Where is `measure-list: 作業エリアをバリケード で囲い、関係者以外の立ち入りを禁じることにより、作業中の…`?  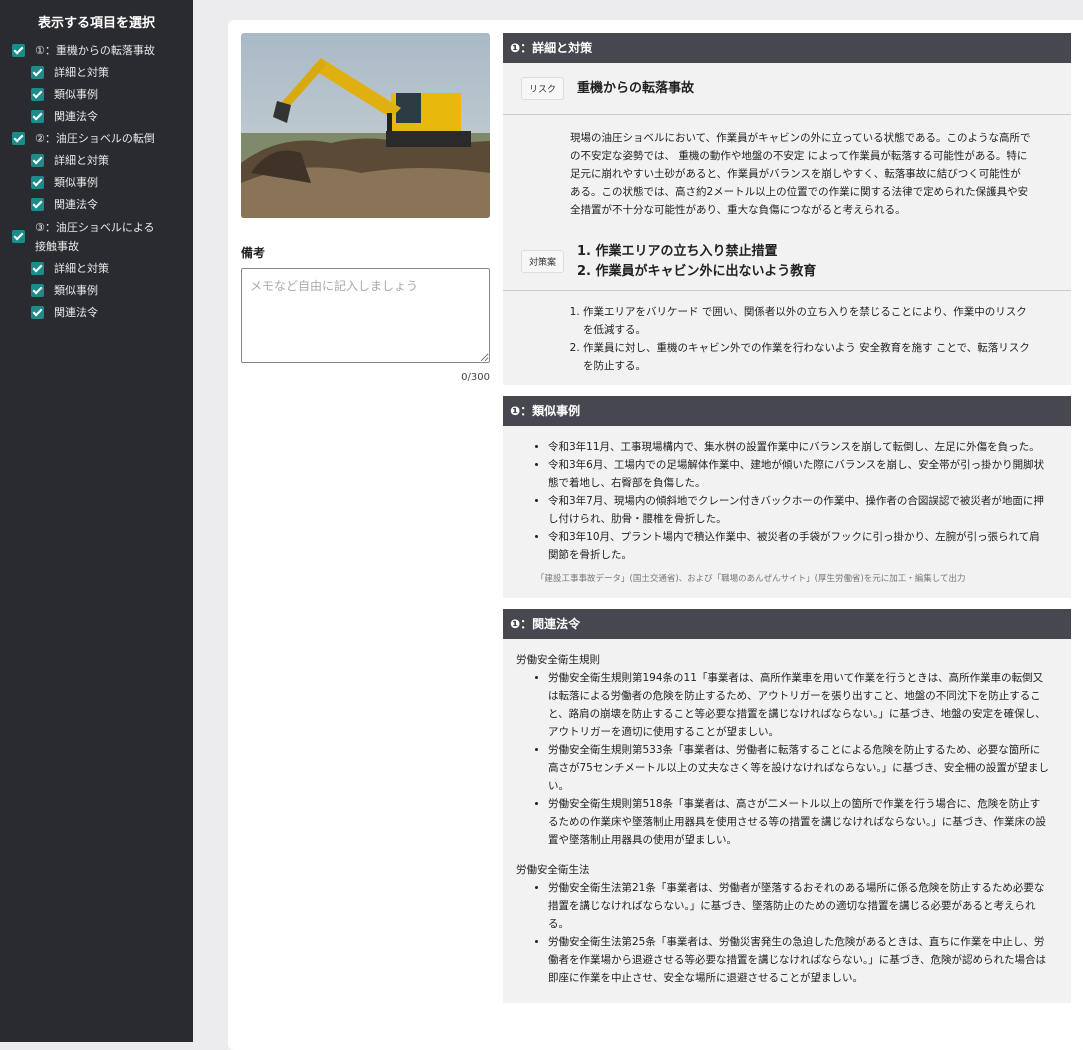
measure-list: 作業エリアをバリケード で囲い、関係者以外の立ち入りを禁じることにより、作業中の… is located at coordinates (787, 338).